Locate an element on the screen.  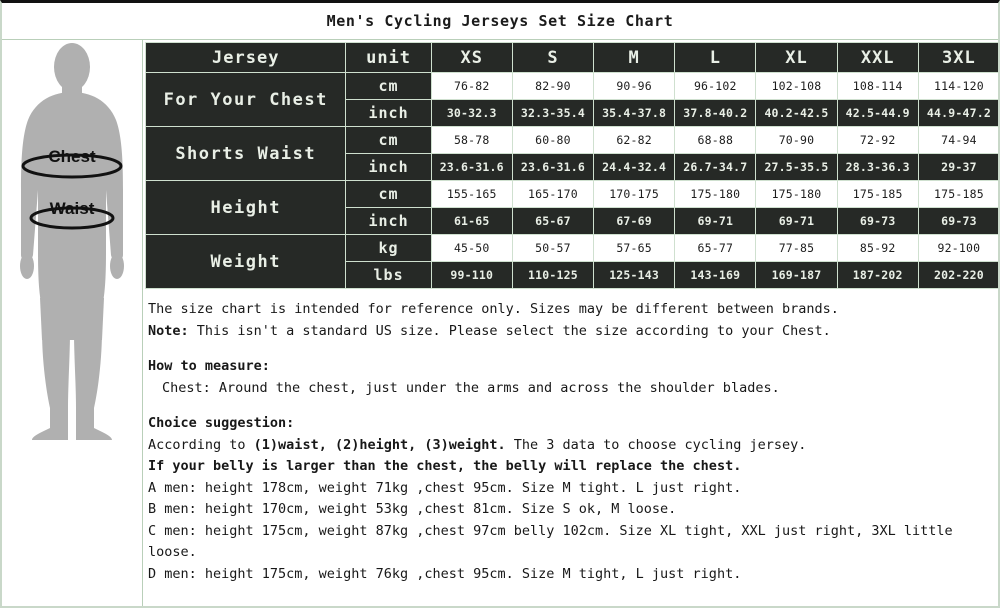
choice-suffix: The 3 data to choose cycling jersey. is located at coordinates (656, 444).